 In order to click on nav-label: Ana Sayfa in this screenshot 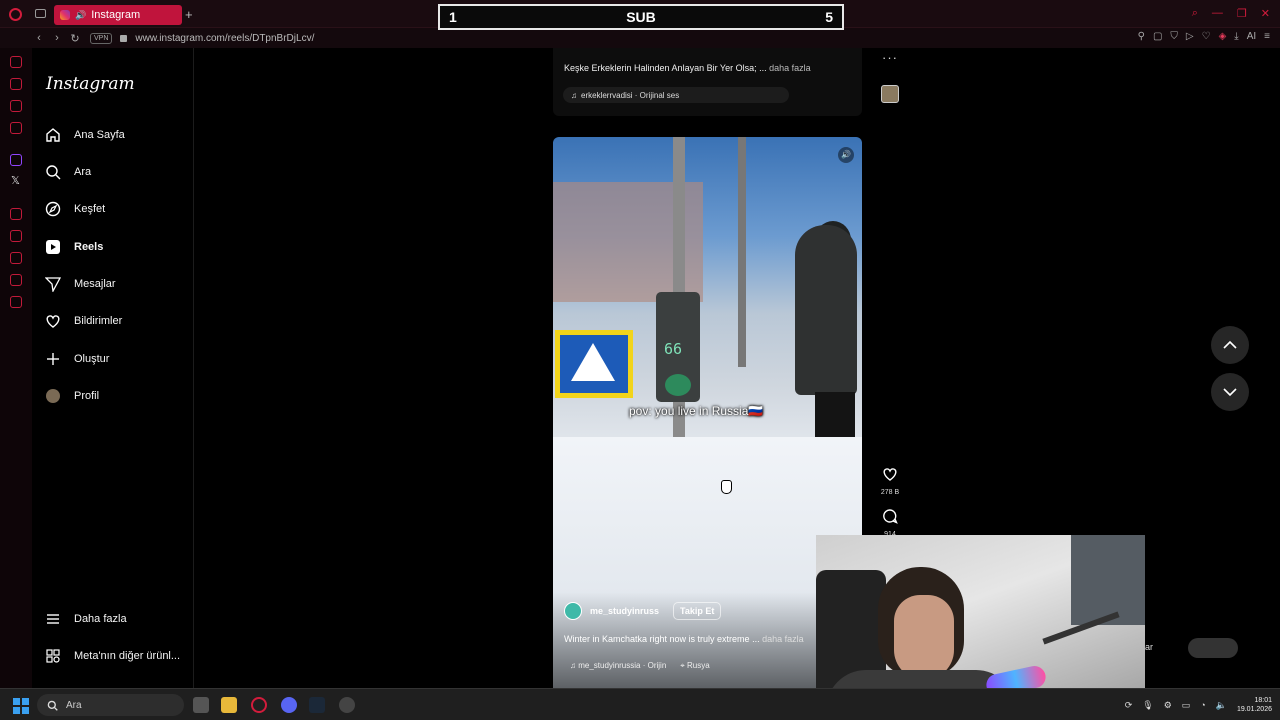, I will do `click(99, 135)`.